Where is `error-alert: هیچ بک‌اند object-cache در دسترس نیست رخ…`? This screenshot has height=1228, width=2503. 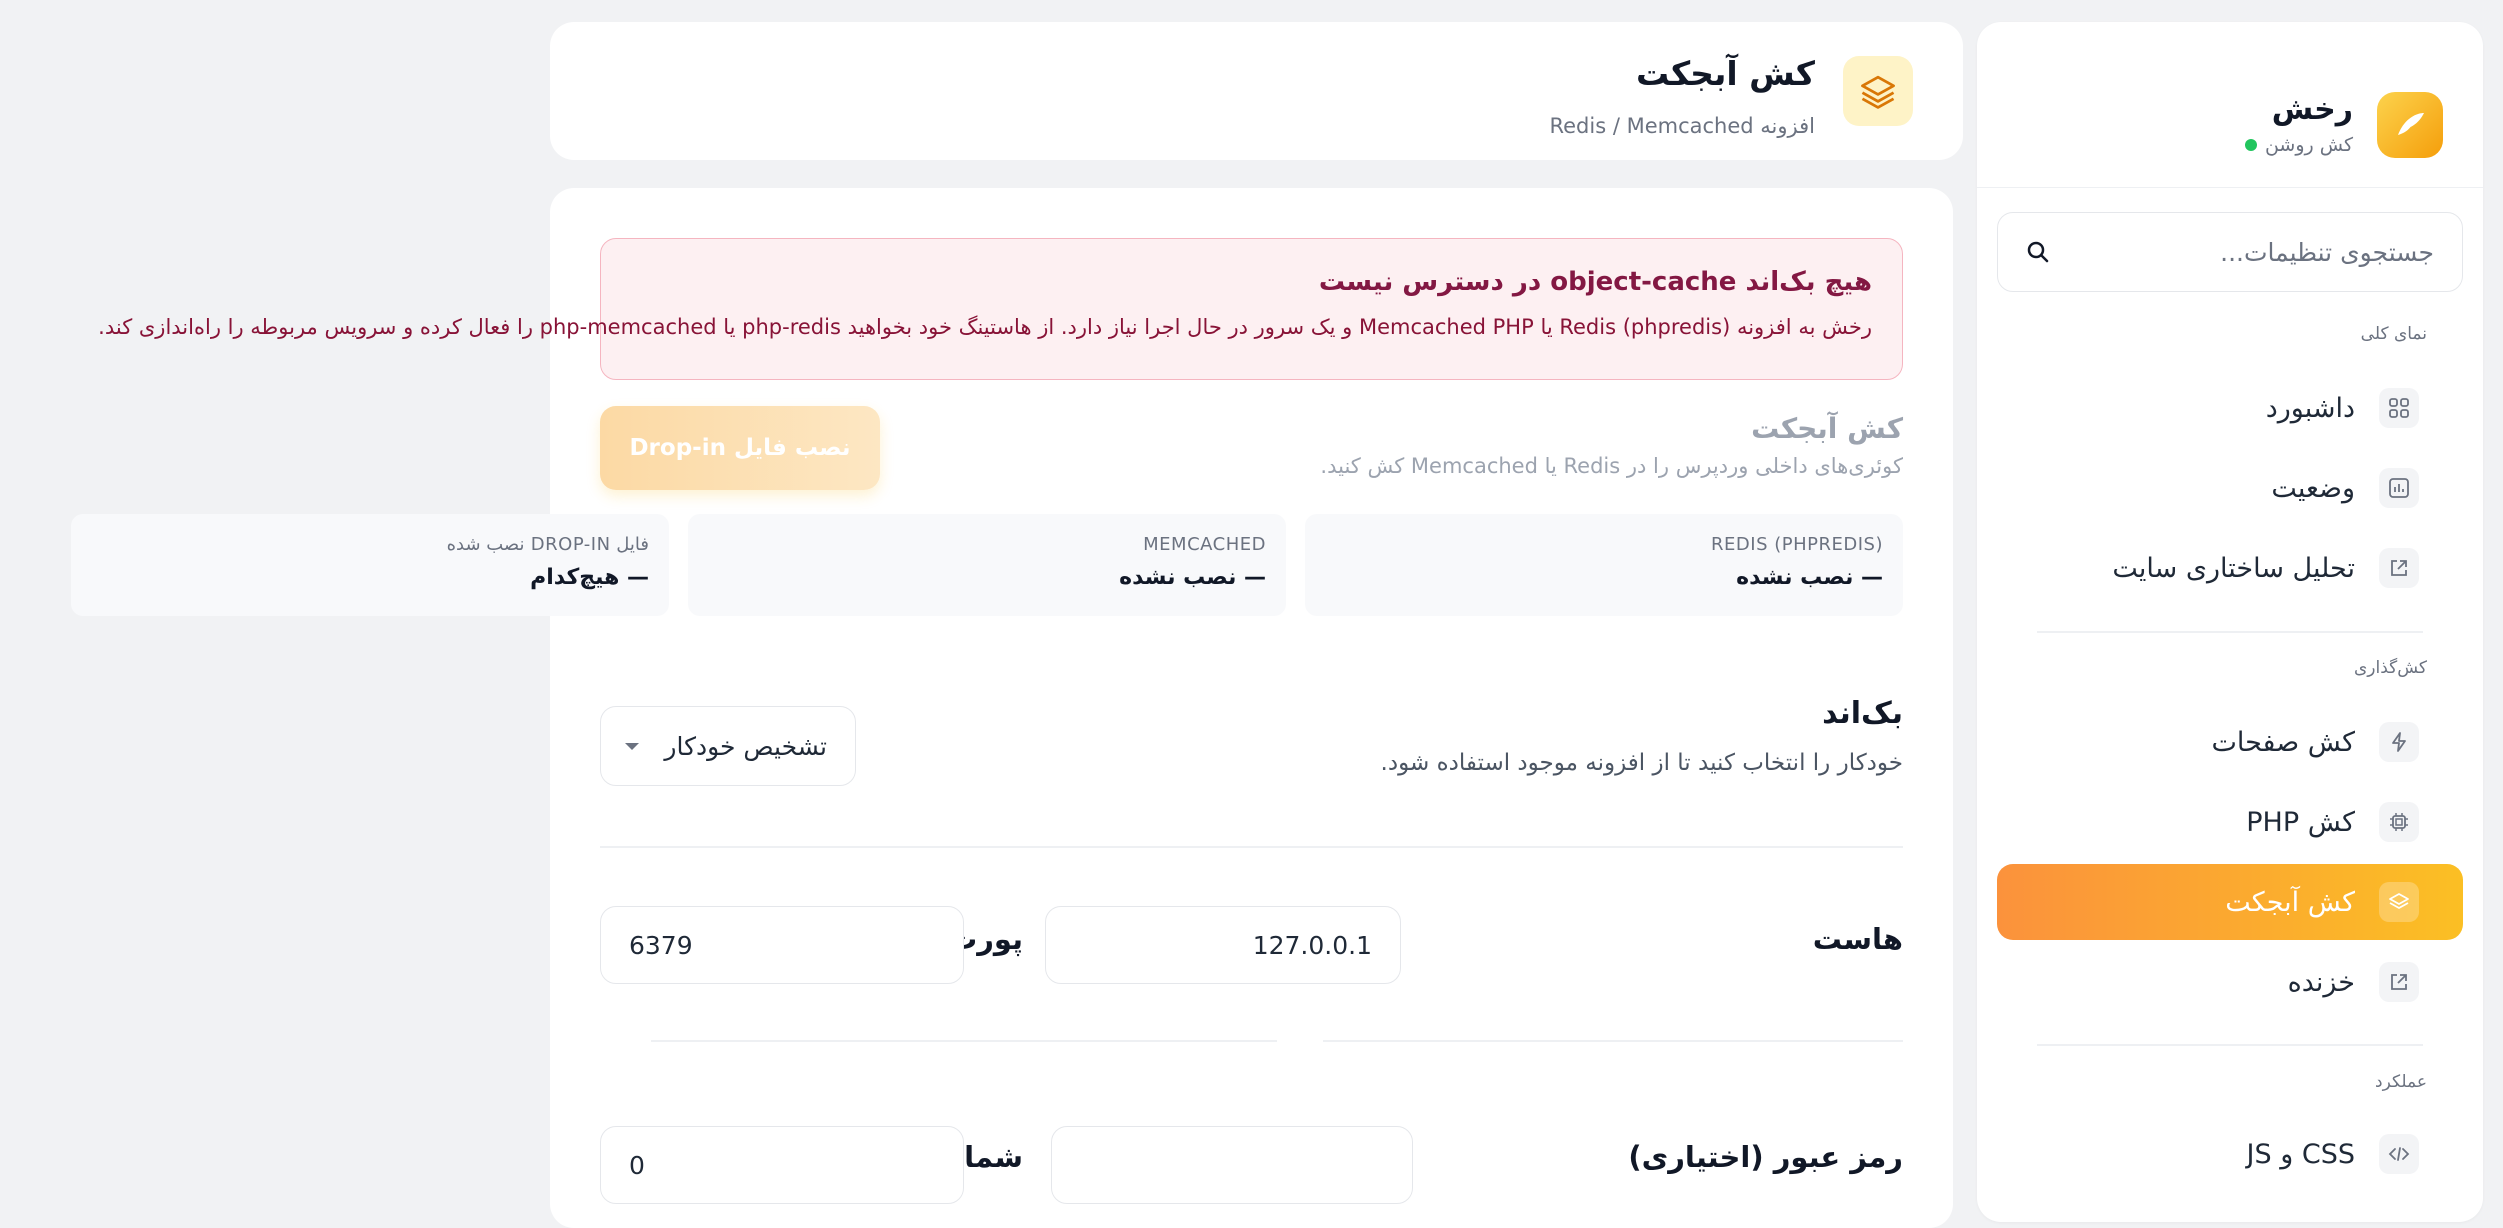 error-alert: هیچ بک‌اند object-cache در دسترس نیست رخ… is located at coordinates (1000, 309).